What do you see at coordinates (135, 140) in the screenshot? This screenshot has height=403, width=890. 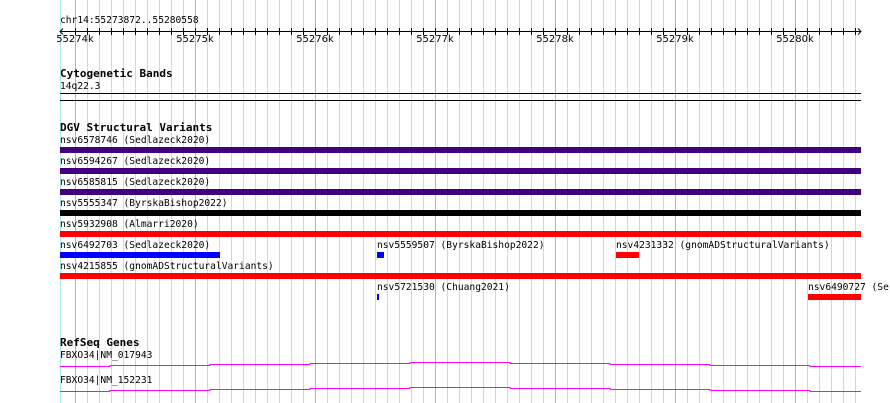 I see `dgv-feature-label: nsv6578746 (Sedlazeck2020)` at bounding box center [135, 140].